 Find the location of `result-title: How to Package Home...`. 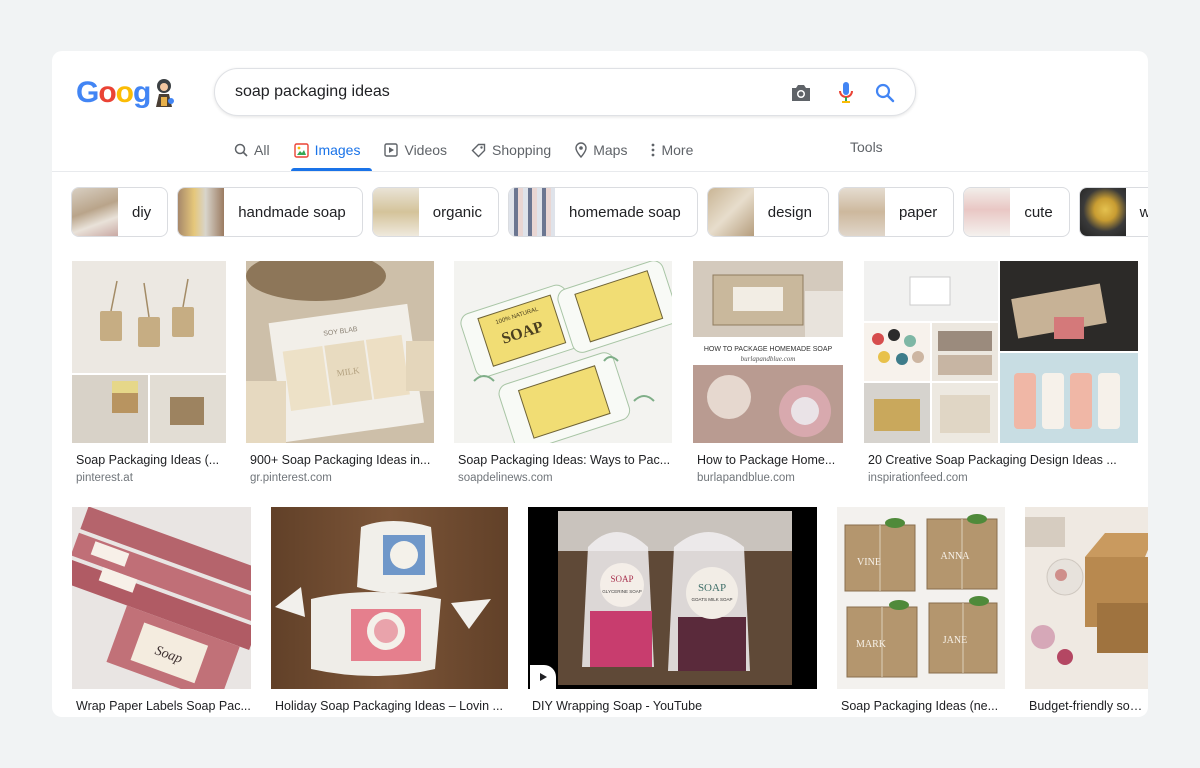

result-title: How to Package Home... is located at coordinates (766, 460).